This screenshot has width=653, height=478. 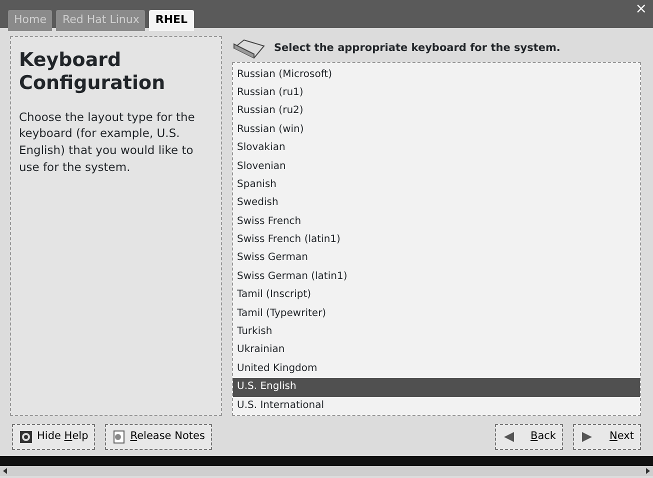 What do you see at coordinates (436, 93) in the screenshot?
I see `keyboard-item: Russian (ru1)` at bounding box center [436, 93].